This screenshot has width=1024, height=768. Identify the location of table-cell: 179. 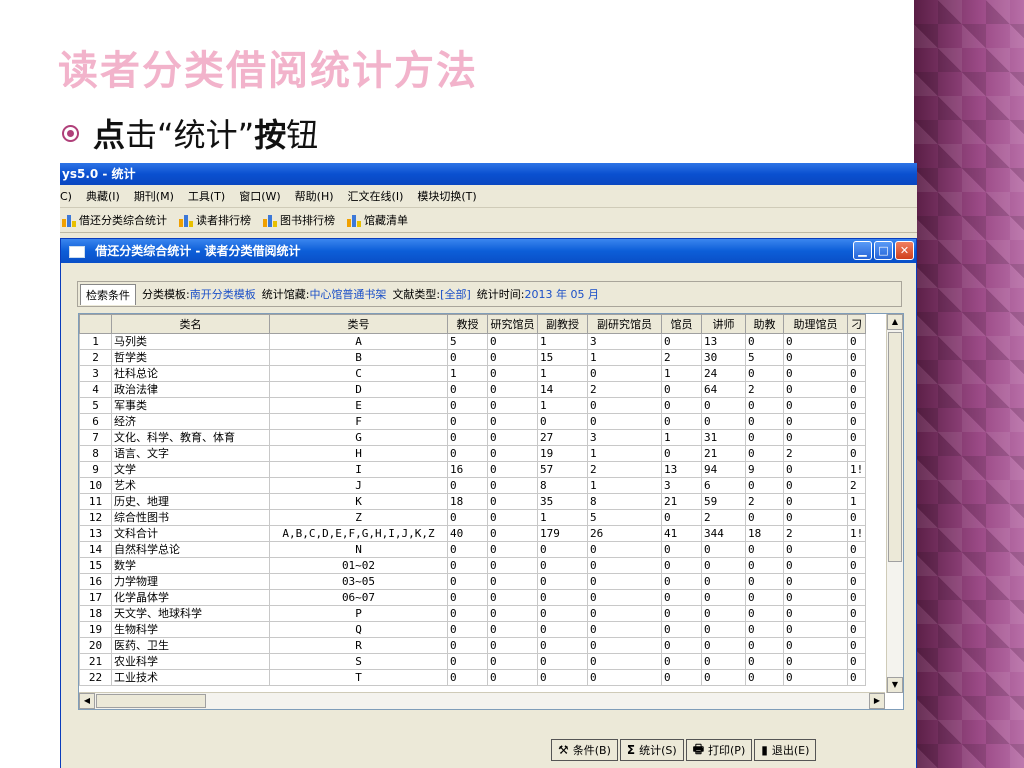
(562, 533).